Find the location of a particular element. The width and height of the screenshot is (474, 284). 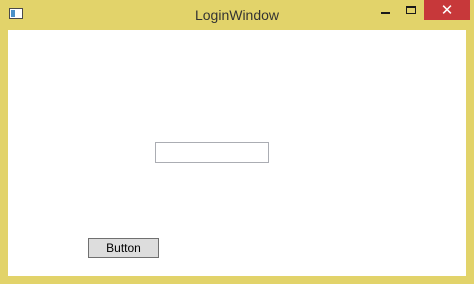

close-icon: ✕ is located at coordinates (447, 9).